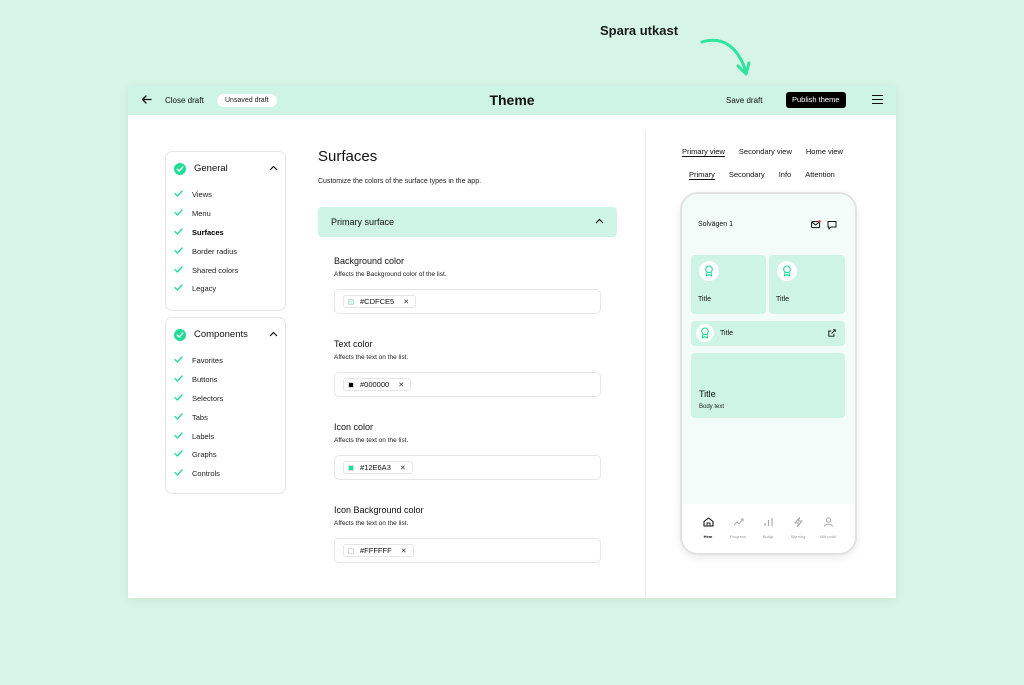 This screenshot has width=1024, height=685. What do you see at coordinates (467, 550) in the screenshot?
I see `color-input: #FFFFFF ✕` at bounding box center [467, 550].